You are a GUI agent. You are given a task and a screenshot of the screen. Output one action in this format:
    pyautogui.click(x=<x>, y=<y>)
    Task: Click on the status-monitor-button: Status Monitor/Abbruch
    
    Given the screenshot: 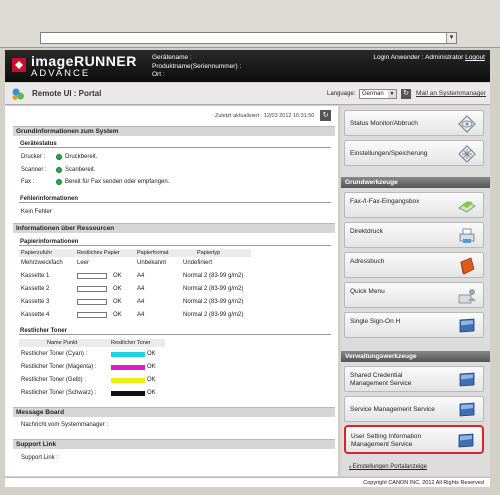 What is the action you would take?
    pyautogui.click(x=414, y=123)
    